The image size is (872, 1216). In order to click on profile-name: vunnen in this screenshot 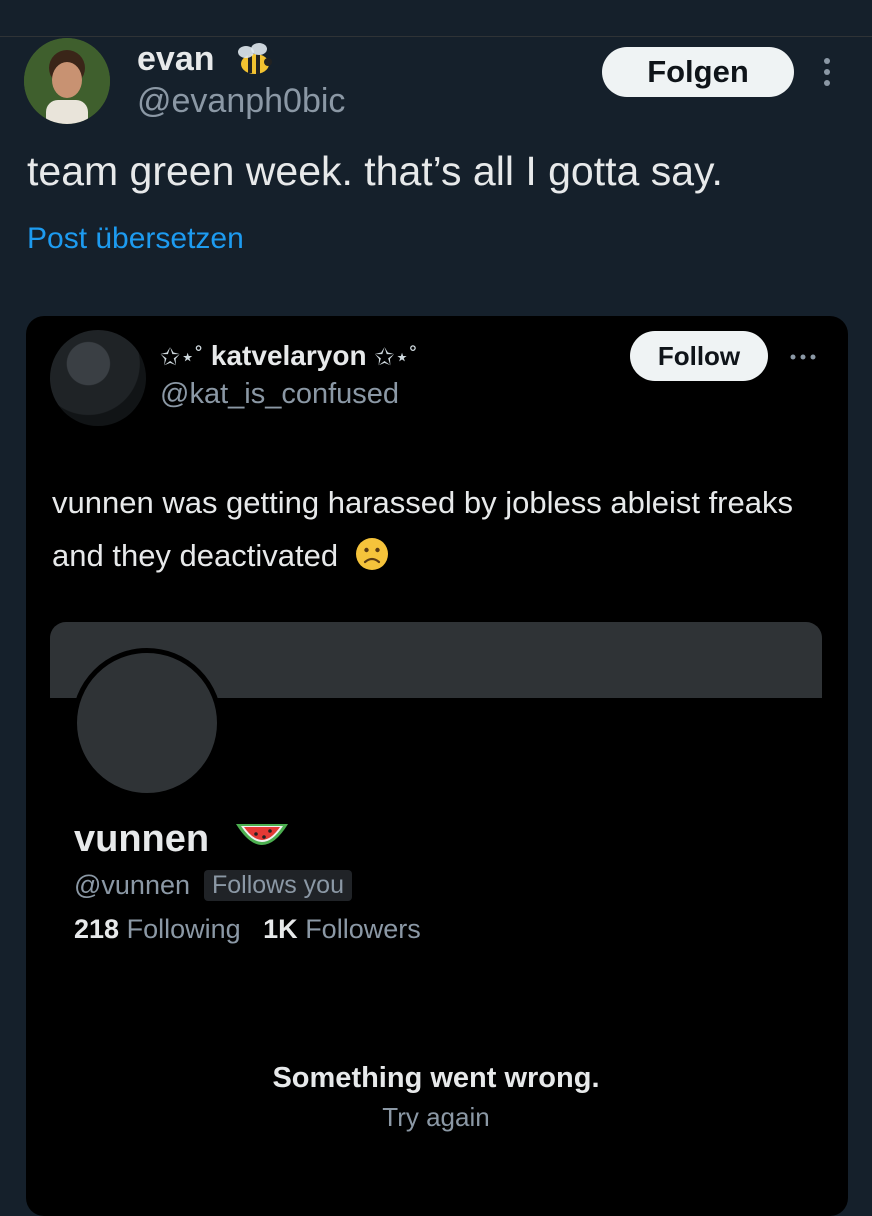, I will do `click(142, 839)`.